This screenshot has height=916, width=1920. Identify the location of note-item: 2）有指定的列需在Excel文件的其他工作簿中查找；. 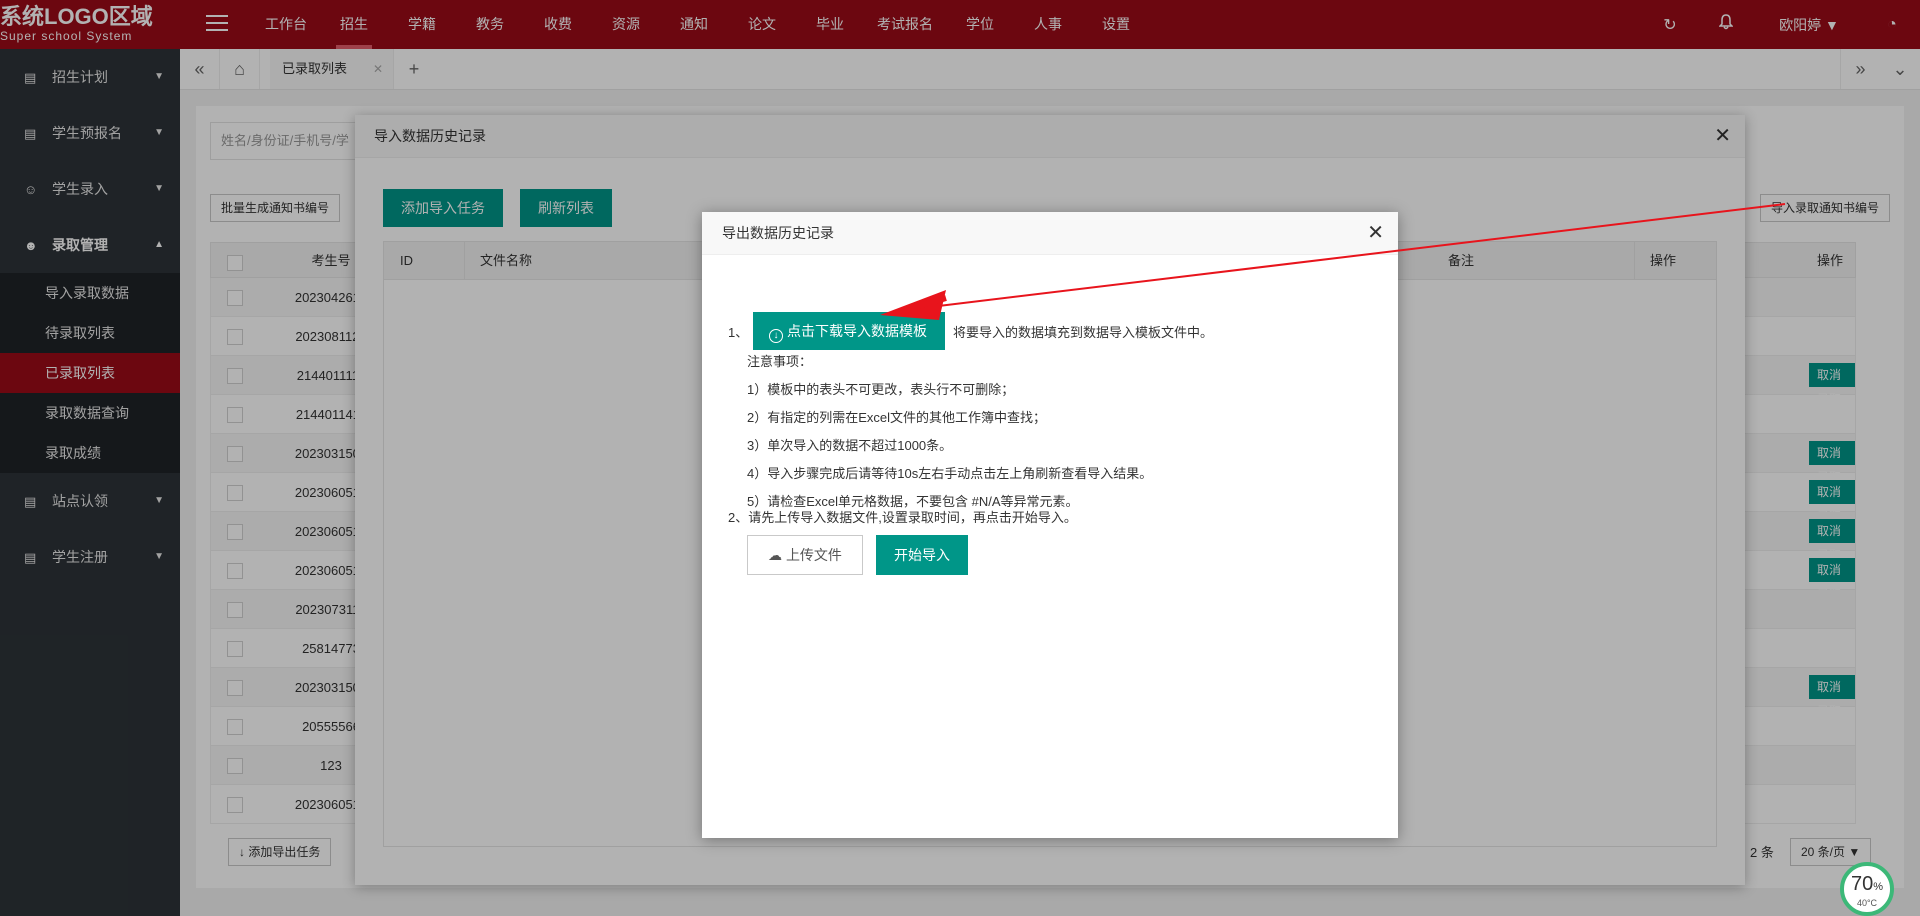
(897, 417).